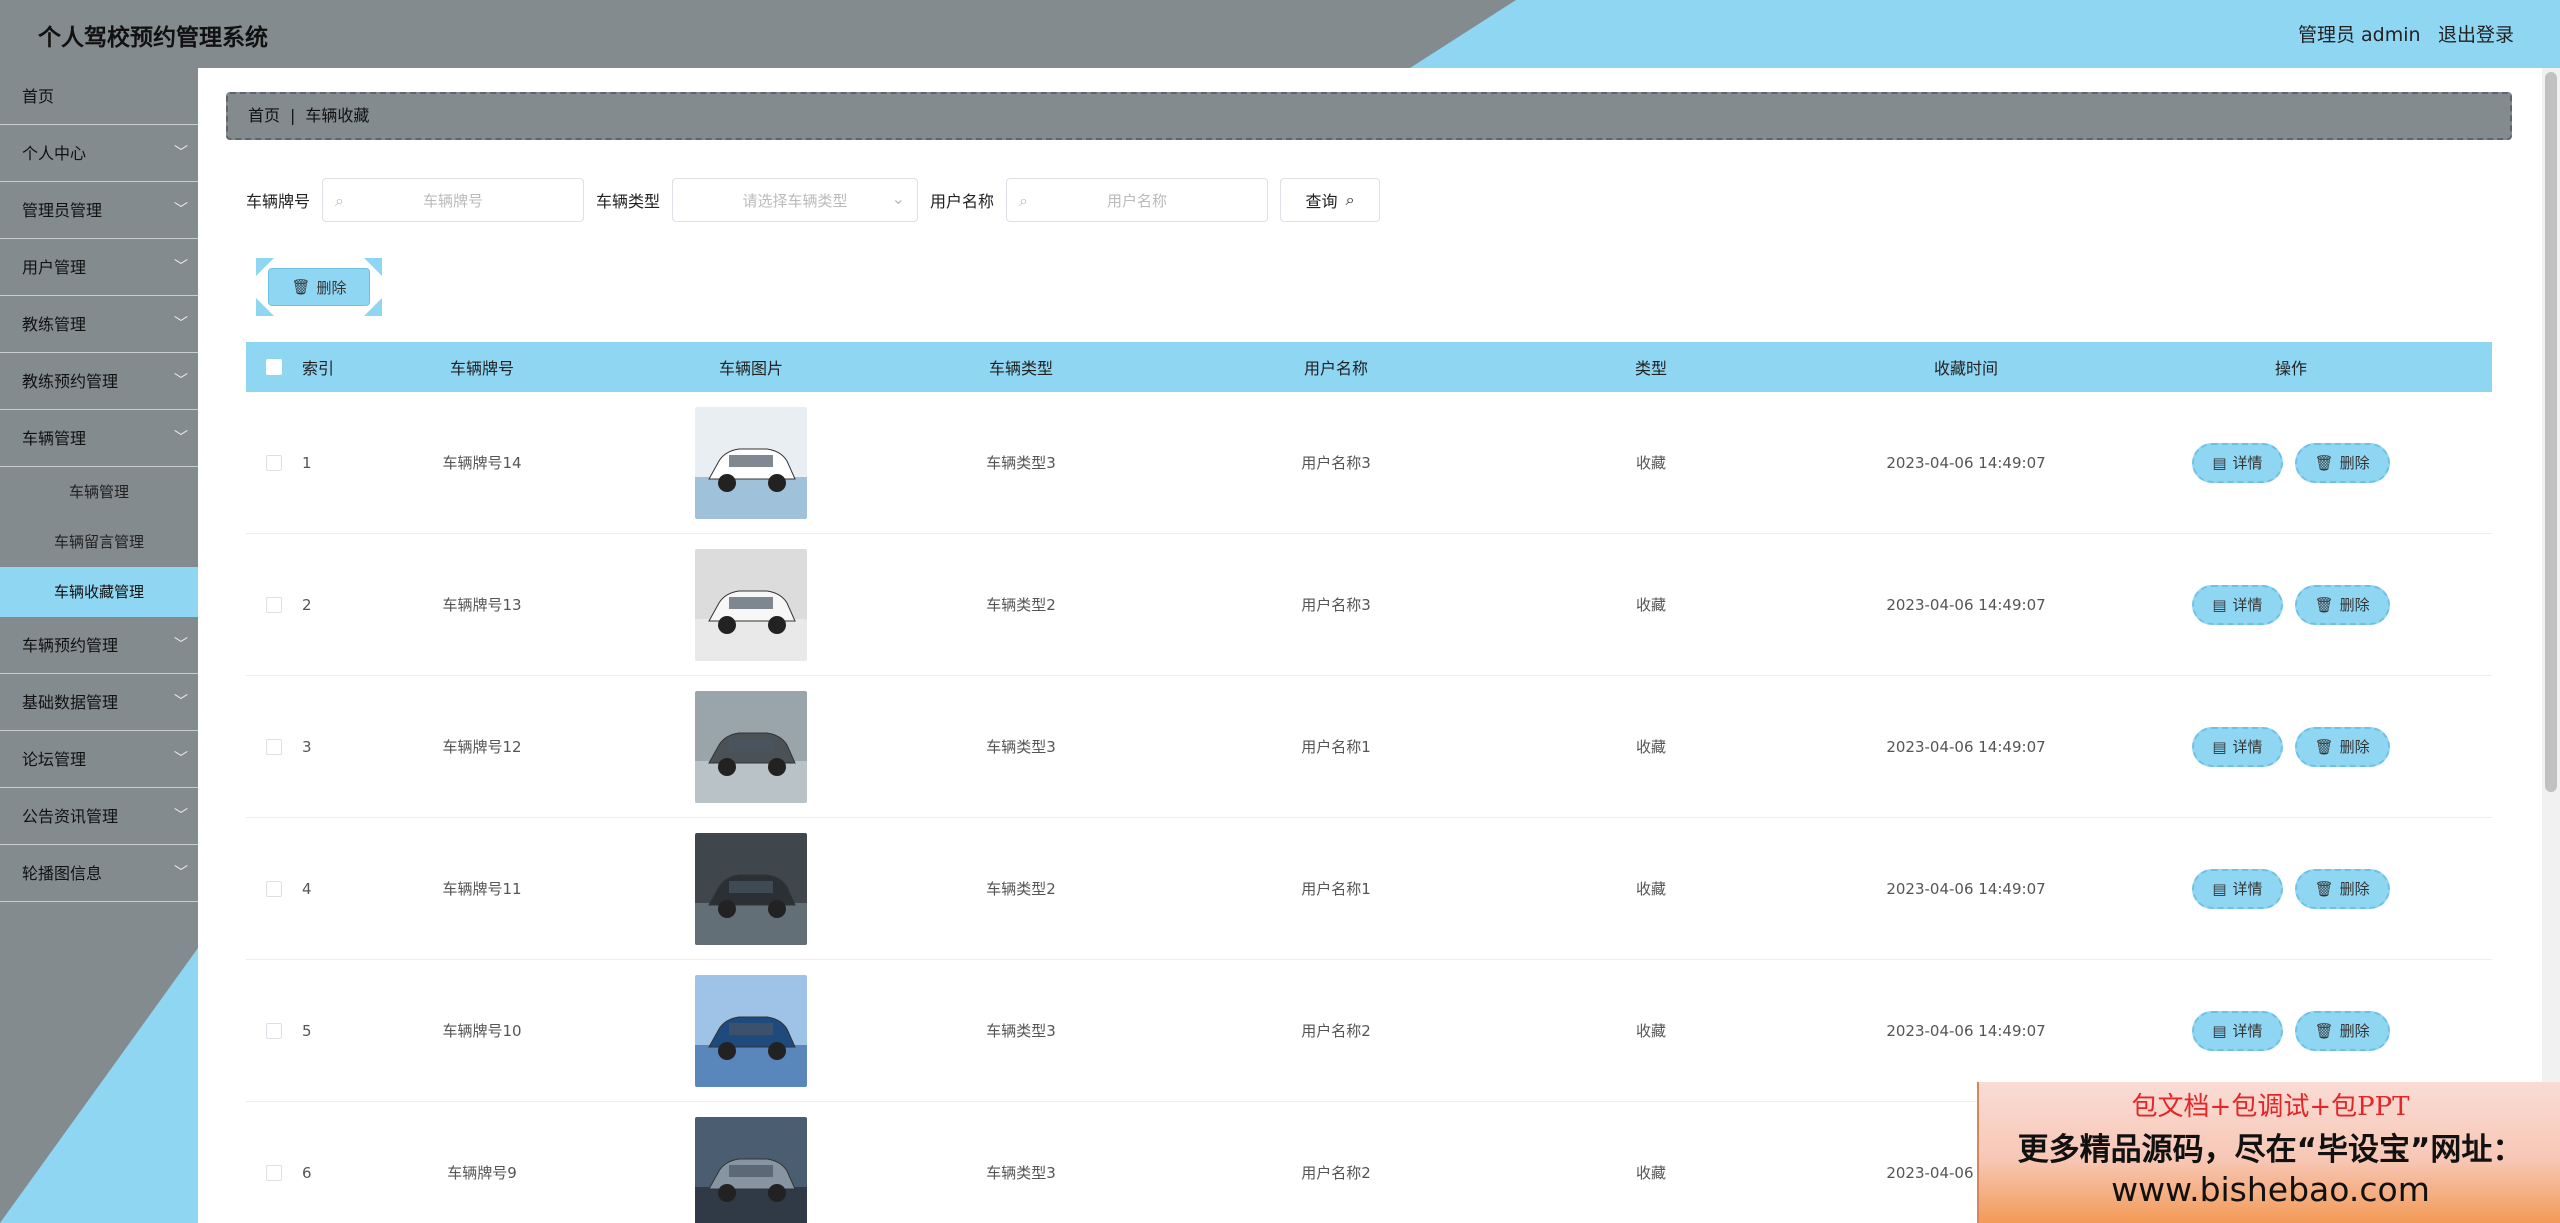 This screenshot has width=2560, height=1223. What do you see at coordinates (99, 267) in the screenshot?
I see `sidebar-item-3: 用户管理 ﹀` at bounding box center [99, 267].